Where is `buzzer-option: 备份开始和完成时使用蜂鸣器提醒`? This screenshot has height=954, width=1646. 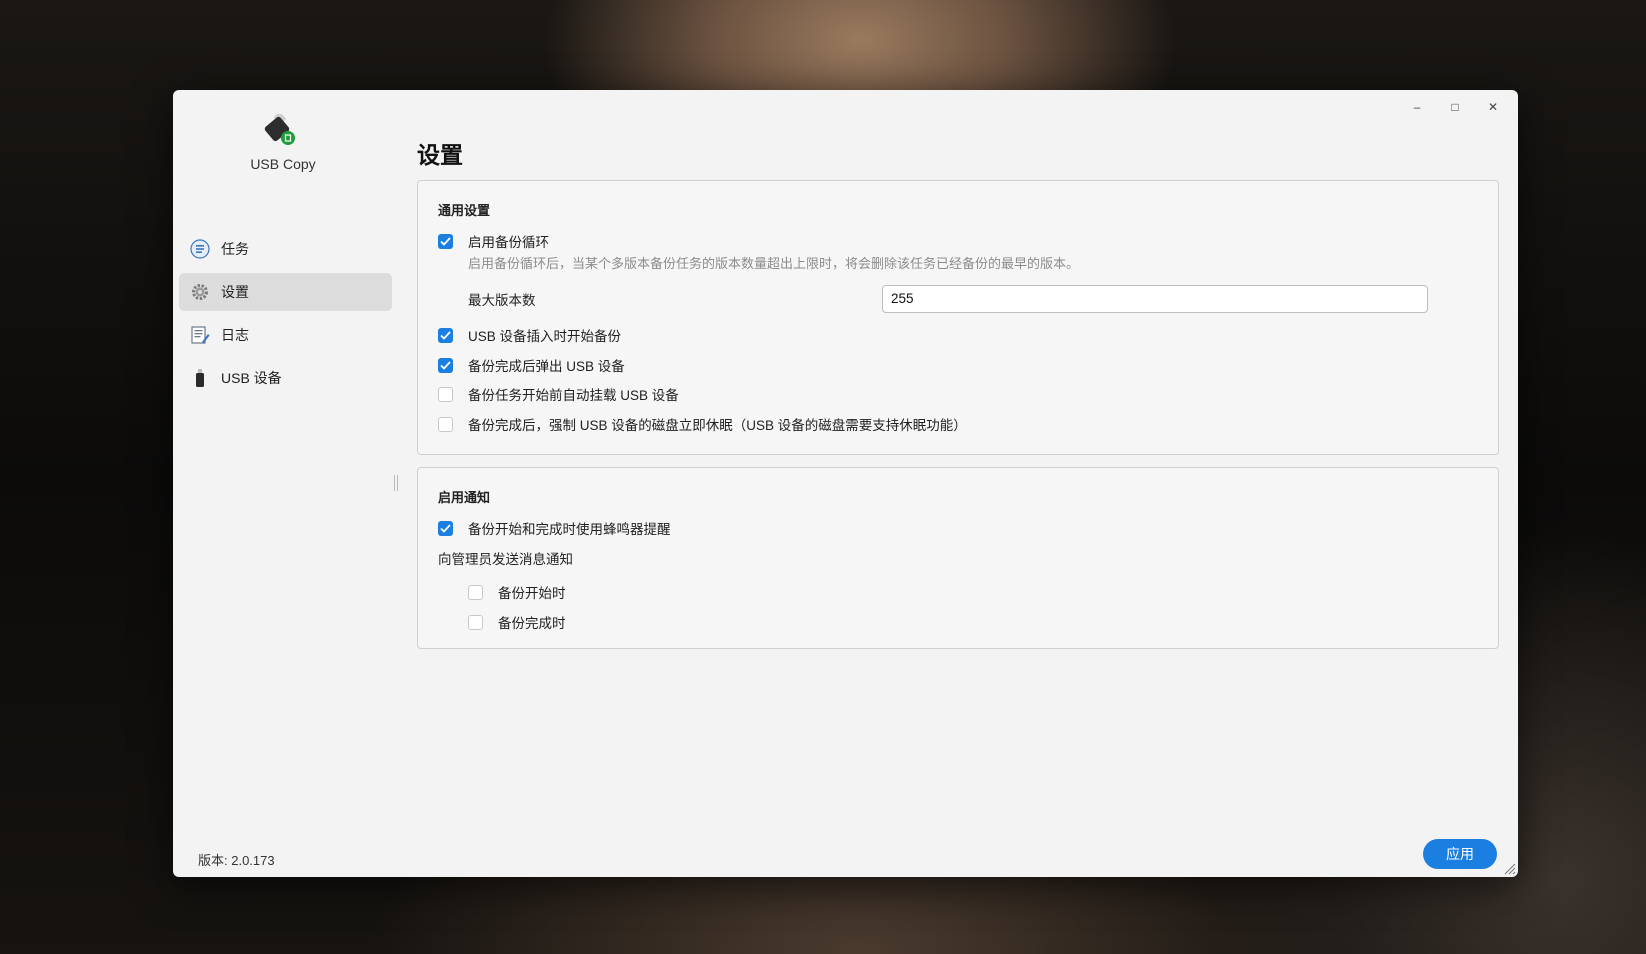 buzzer-option: 备份开始和完成时使用蜂鸣器提醒 is located at coordinates (554, 528).